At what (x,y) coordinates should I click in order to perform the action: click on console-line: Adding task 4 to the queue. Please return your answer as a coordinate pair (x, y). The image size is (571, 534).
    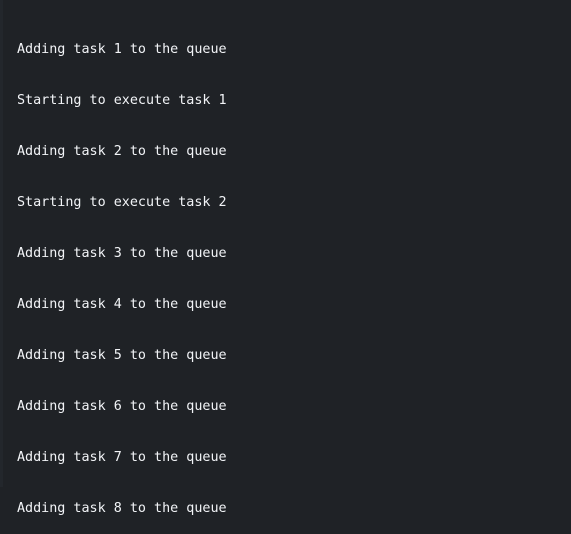
    Looking at the image, I should click on (122, 304).